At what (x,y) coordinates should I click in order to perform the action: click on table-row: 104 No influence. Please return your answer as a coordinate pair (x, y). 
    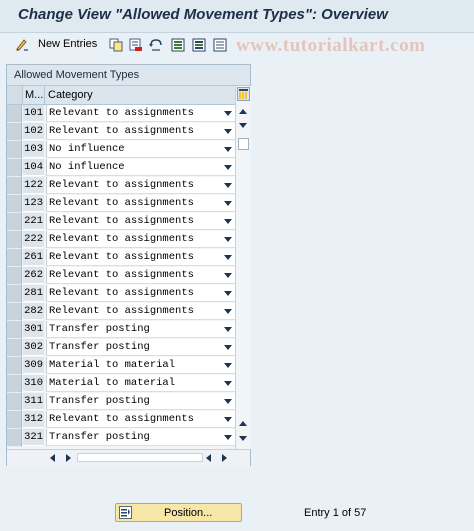
    Looking at the image, I should click on (121, 168).